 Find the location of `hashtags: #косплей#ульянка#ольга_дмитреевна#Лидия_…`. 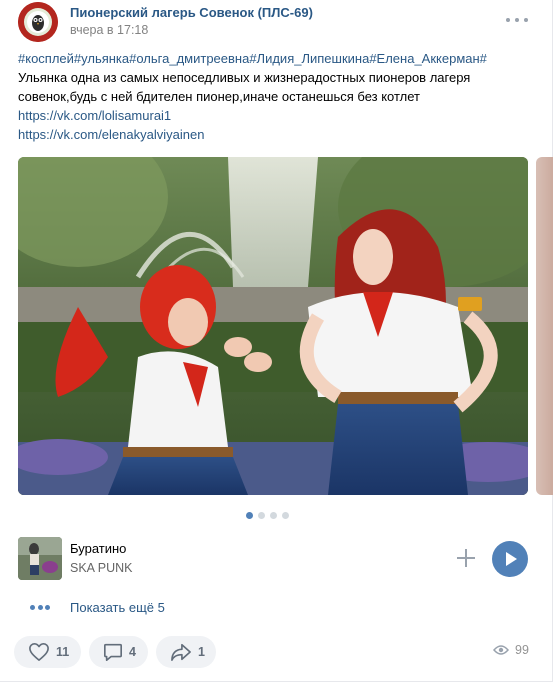

hashtags: #косплей#ульянка#ольга_дмитреевна#Лидия_… is located at coordinates (268, 58).